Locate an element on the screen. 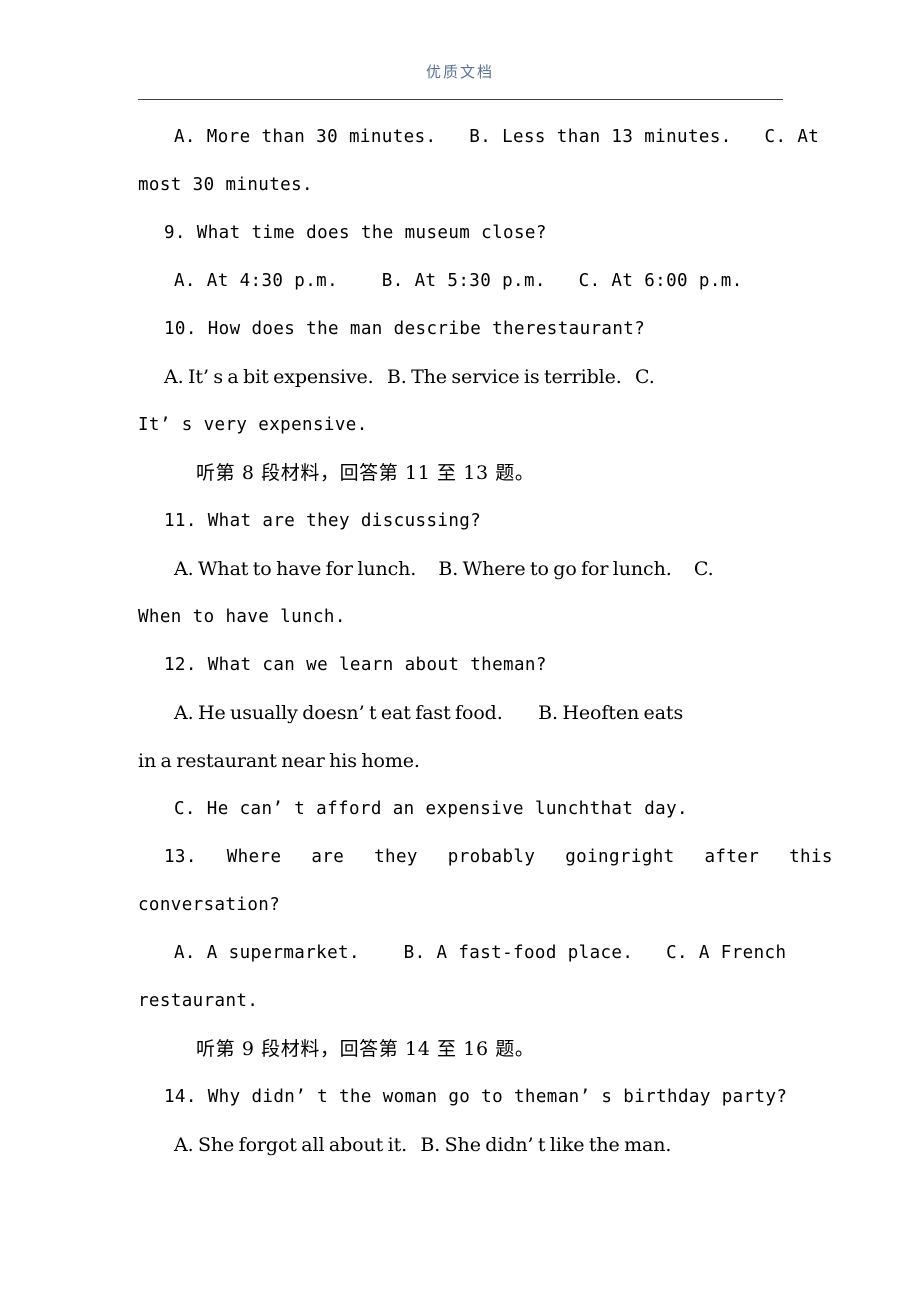 Image resolution: width=920 pixels, height=1302 pixels. text-line-q10-options-wrap: It’ s very expensive. is located at coordinates (253, 425).